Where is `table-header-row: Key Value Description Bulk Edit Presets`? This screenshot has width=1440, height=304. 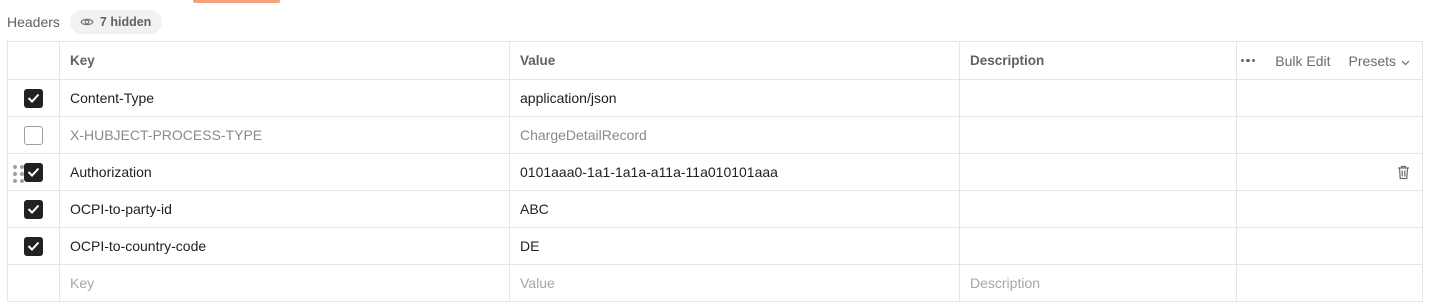 table-header-row: Key Value Description Bulk Edit Presets is located at coordinates (715, 60).